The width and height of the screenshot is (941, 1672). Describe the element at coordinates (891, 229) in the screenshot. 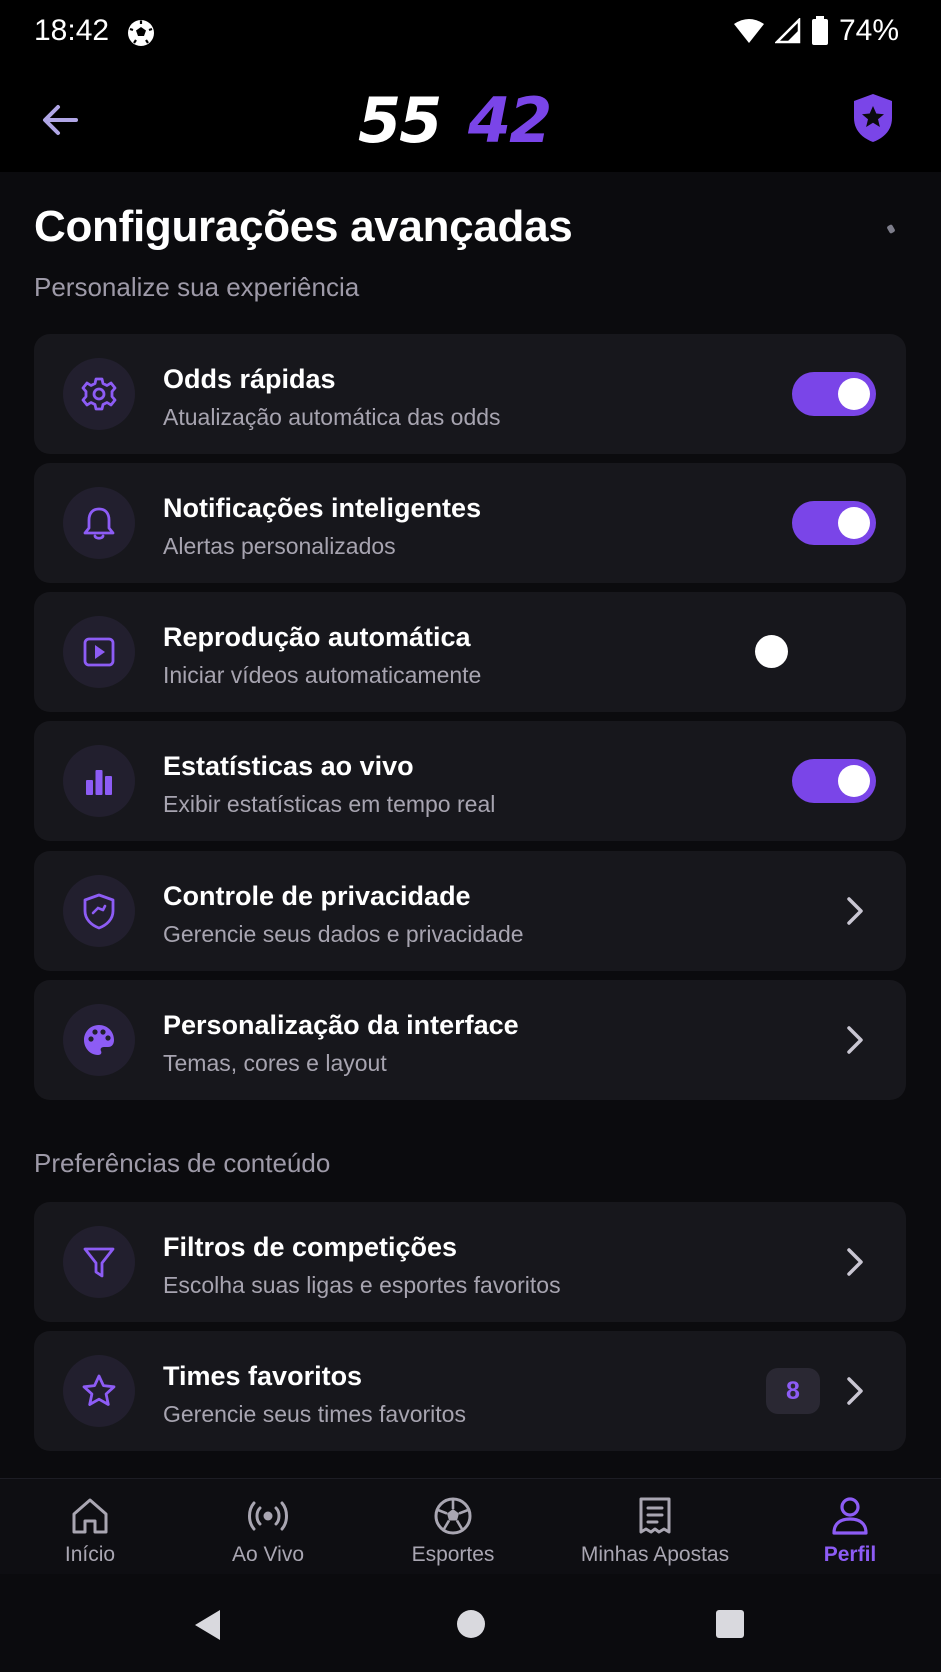

I see `scroll-indicator` at that location.